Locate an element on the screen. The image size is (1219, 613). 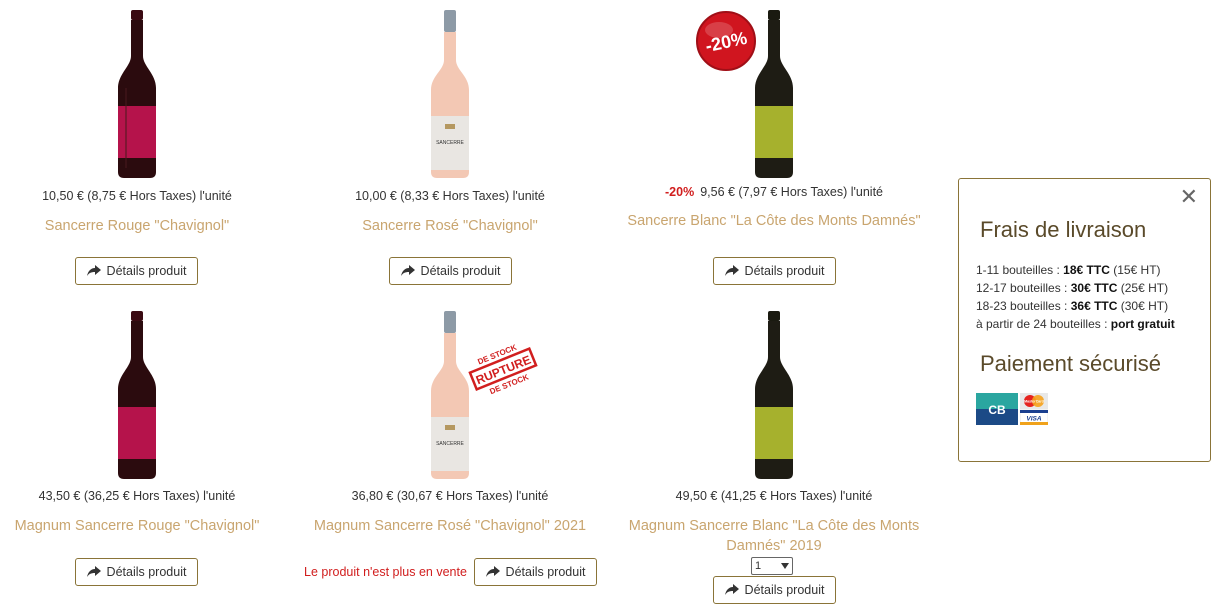
cb-card-icon: CB is located at coordinates (997, 409).